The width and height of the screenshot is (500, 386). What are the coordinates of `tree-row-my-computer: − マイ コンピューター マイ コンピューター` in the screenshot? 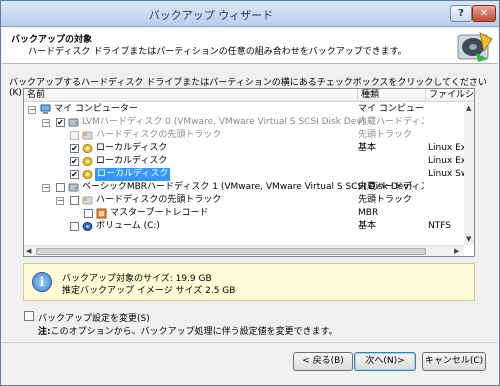 It's located at (244, 109).